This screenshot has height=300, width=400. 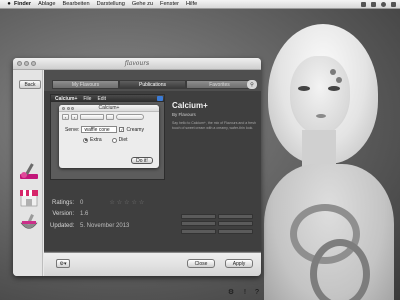 I want to click on tab-bar: My Flavours Publications Favorites, so click(x=152, y=84).